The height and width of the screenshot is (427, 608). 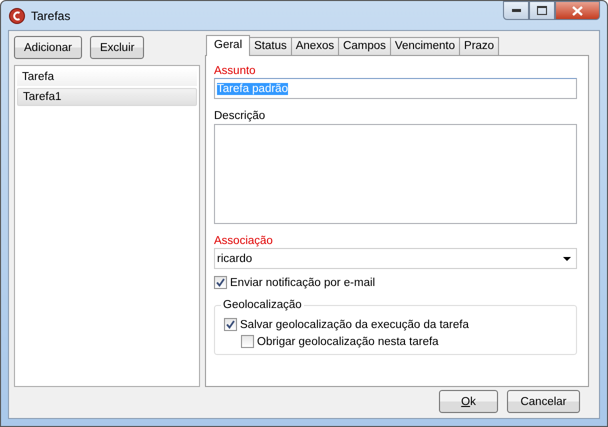 What do you see at coordinates (244, 241) in the screenshot?
I see `field-label: Associação` at bounding box center [244, 241].